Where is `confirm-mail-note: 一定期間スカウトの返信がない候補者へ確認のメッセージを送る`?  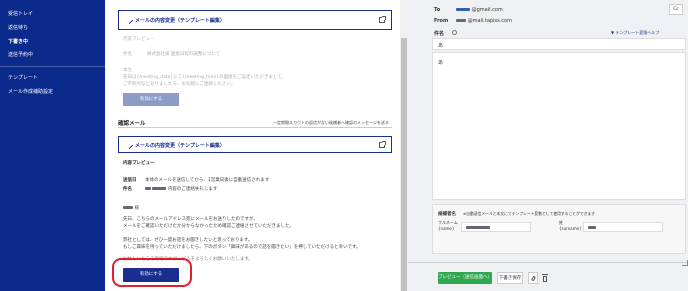 confirm-mail-note: 一定期間スカウトの返信がない候補者へ確認のメッセージを送る is located at coordinates (331, 122).